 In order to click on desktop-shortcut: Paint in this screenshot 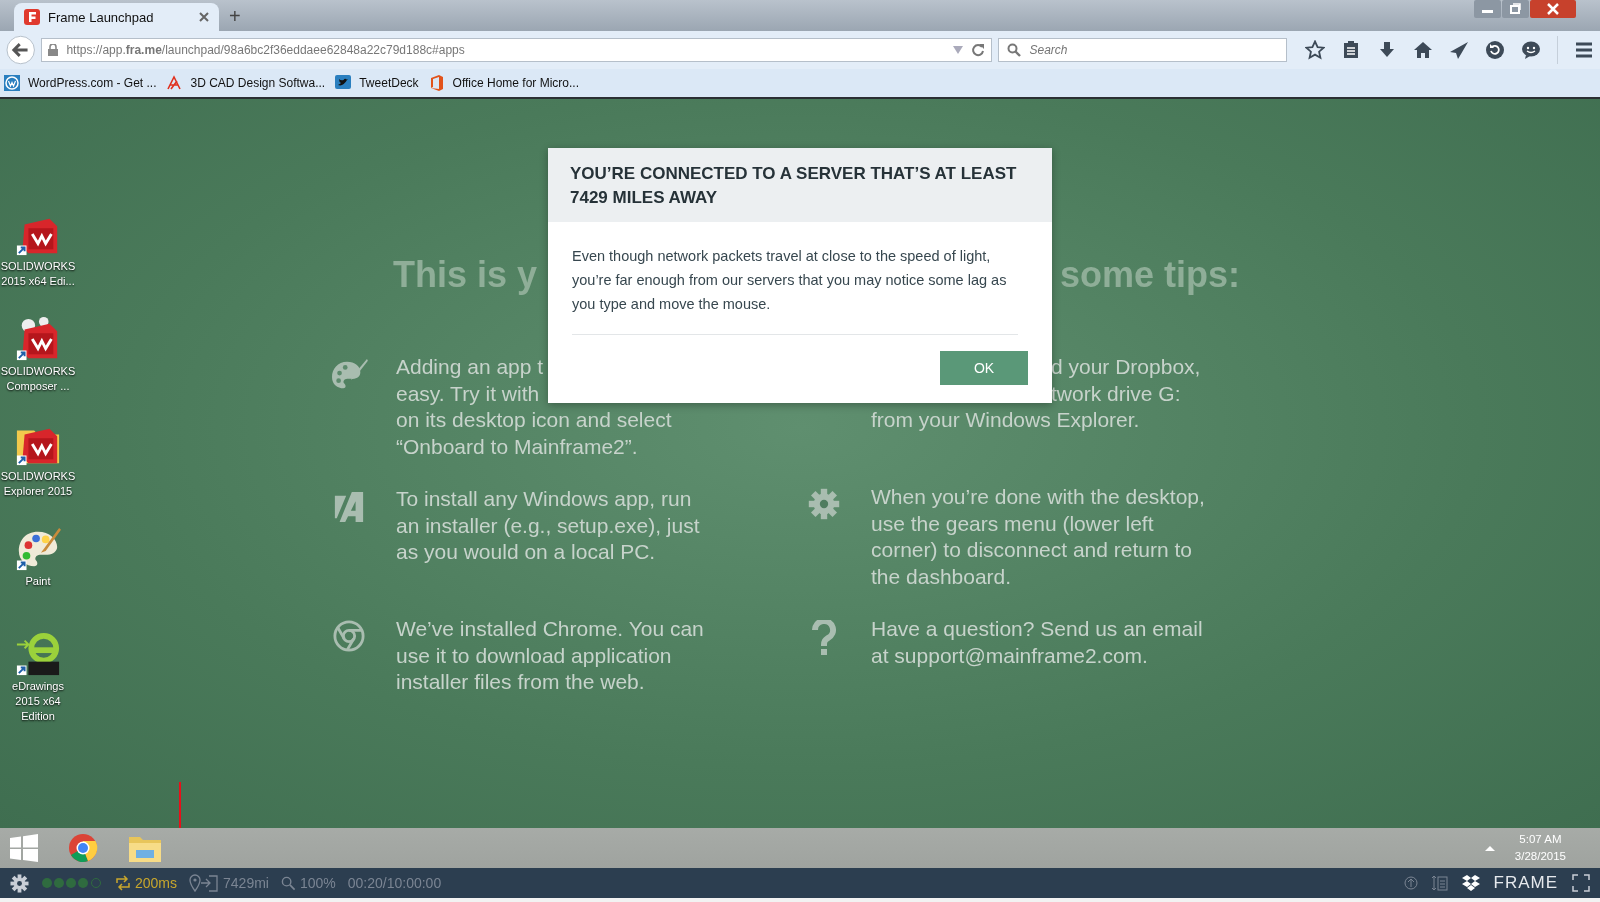, I will do `click(38, 572)`.